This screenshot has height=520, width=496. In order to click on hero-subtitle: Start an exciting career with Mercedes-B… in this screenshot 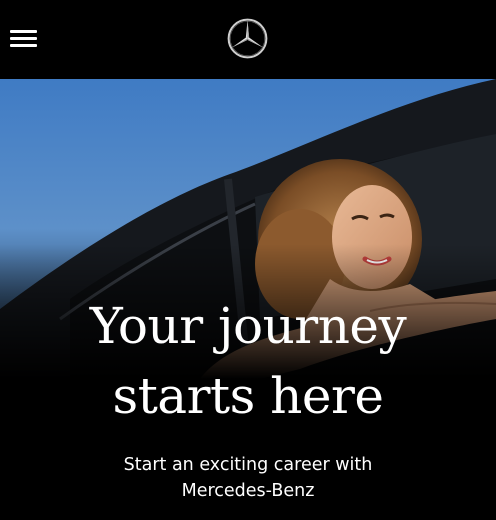, I will do `click(248, 478)`.